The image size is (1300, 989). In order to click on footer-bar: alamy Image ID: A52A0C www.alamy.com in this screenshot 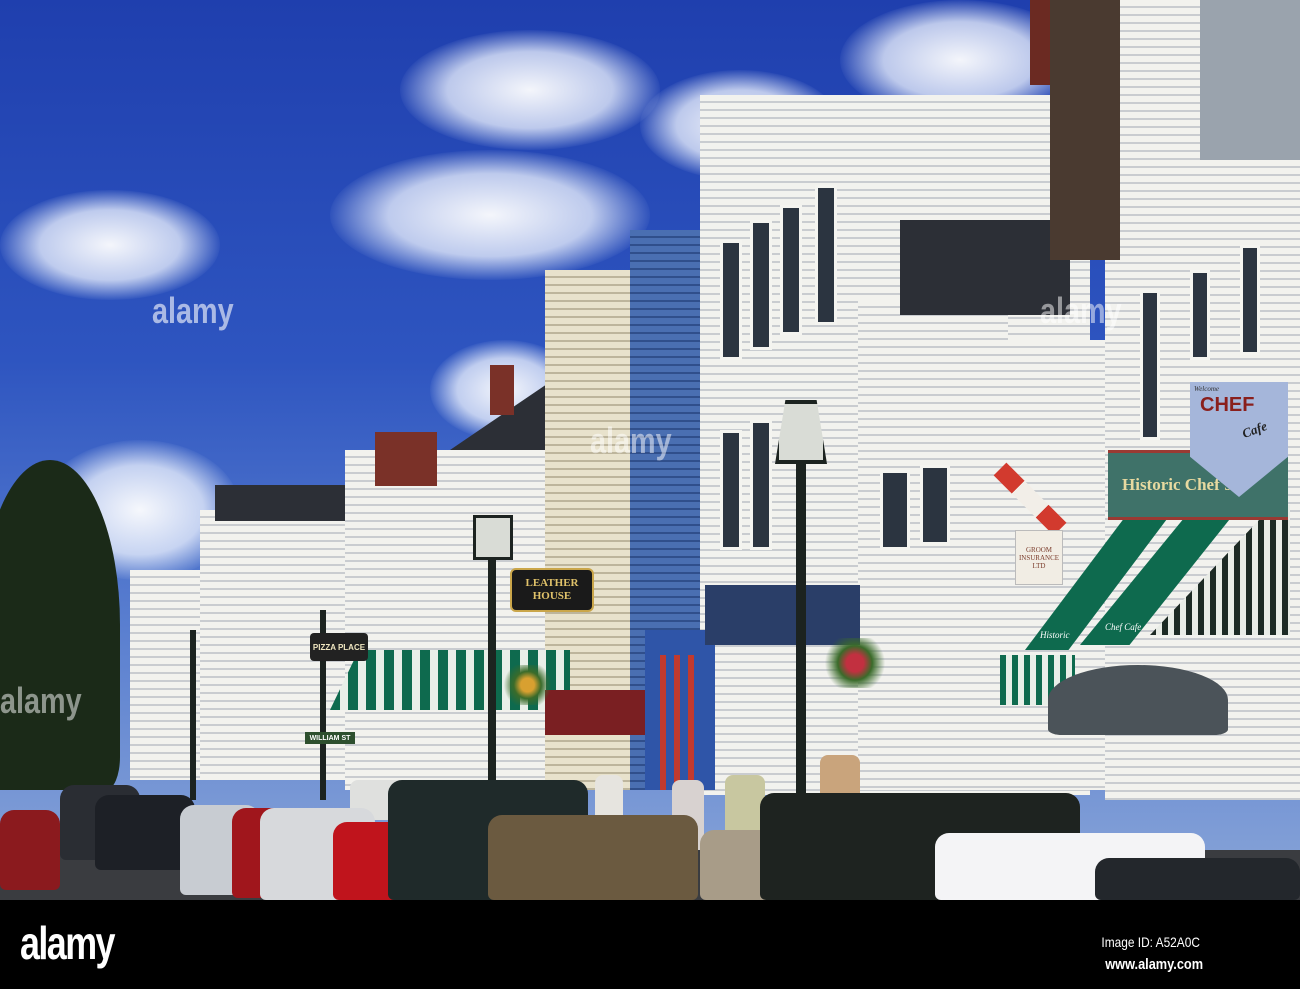, I will do `click(650, 944)`.